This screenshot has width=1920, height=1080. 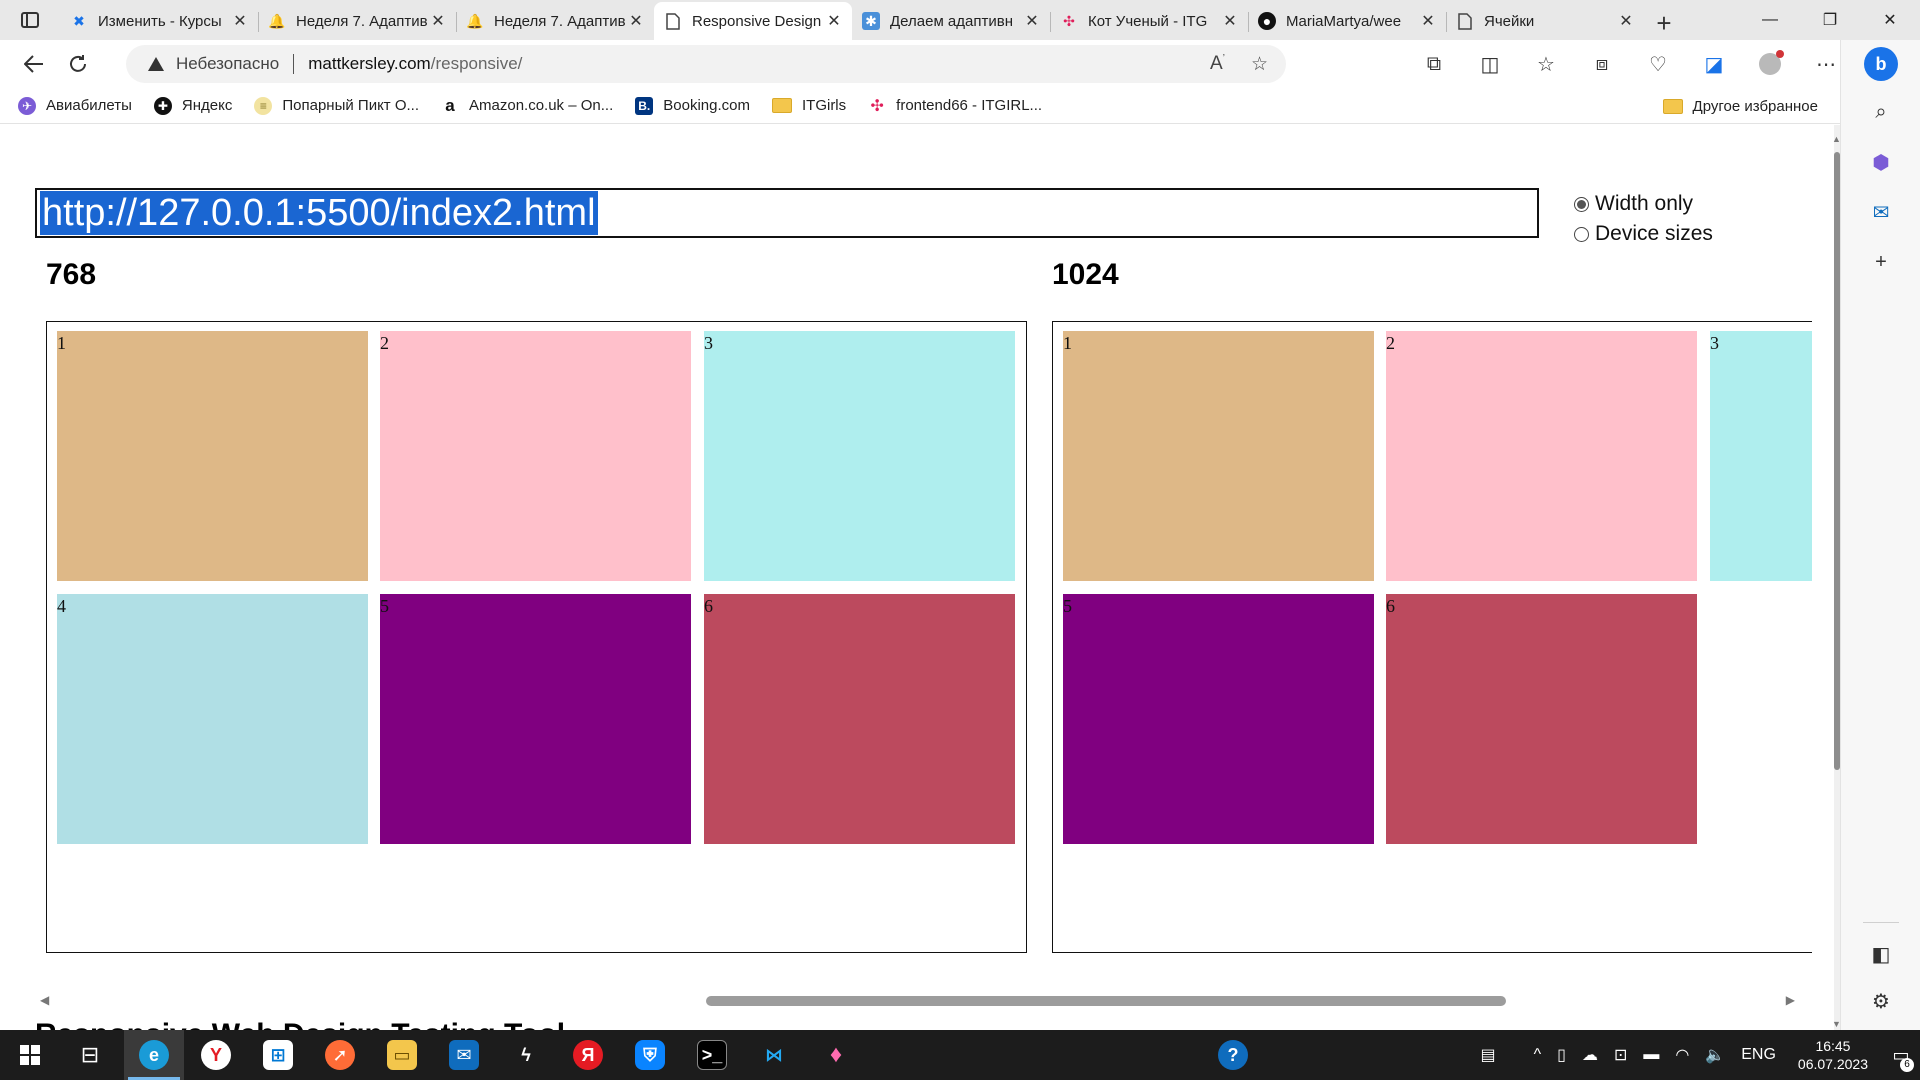 I want to click on slack-icon: ✣, so click(x=877, y=106).